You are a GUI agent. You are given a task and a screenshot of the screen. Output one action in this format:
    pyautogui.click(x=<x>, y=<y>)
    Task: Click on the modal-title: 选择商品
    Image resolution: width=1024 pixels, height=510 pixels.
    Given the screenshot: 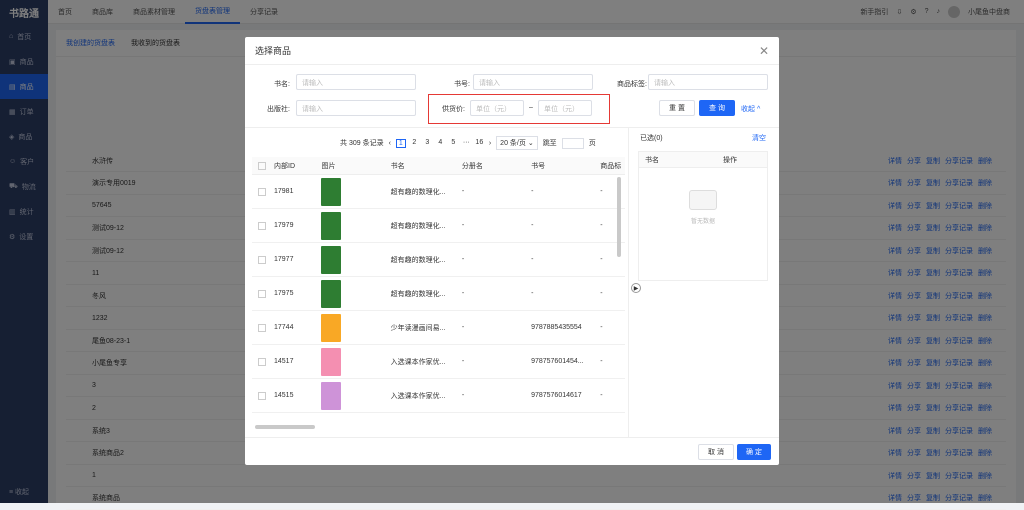 What is the action you would take?
    pyautogui.click(x=273, y=51)
    